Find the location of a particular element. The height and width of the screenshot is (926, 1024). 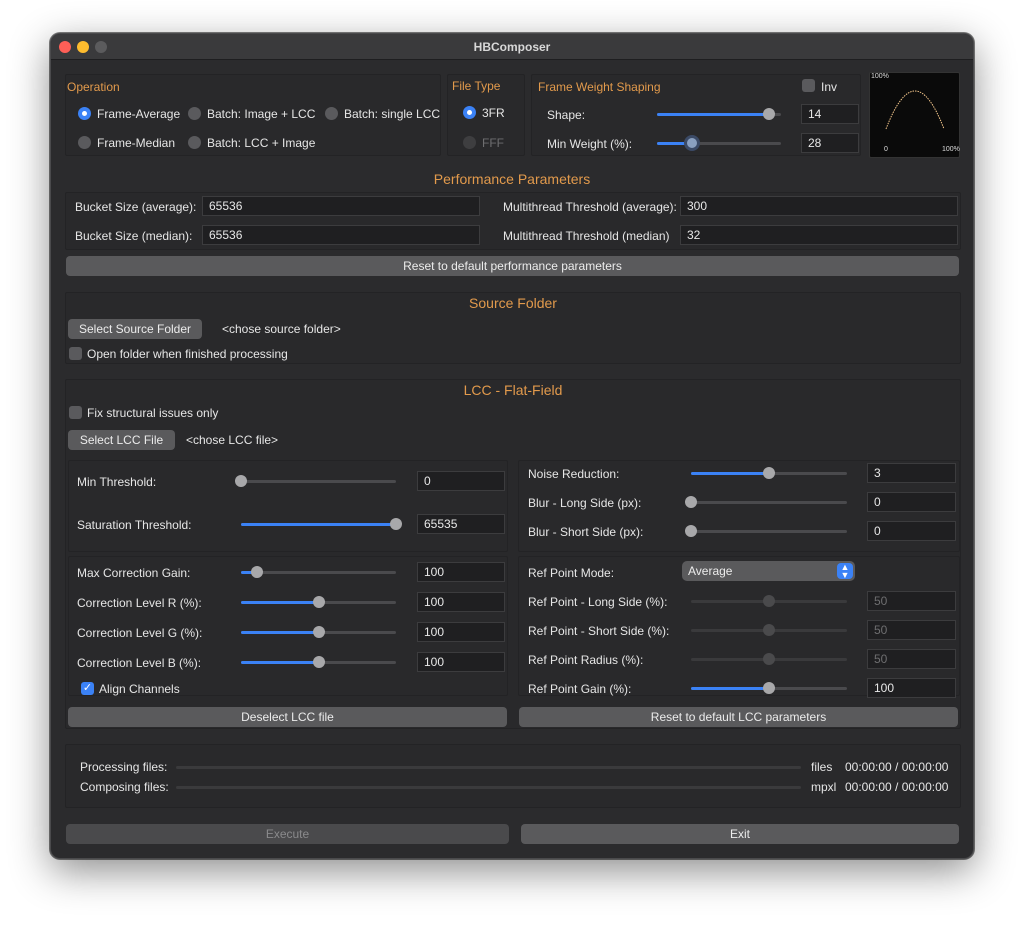

radio-fff is located at coordinates (469, 142).